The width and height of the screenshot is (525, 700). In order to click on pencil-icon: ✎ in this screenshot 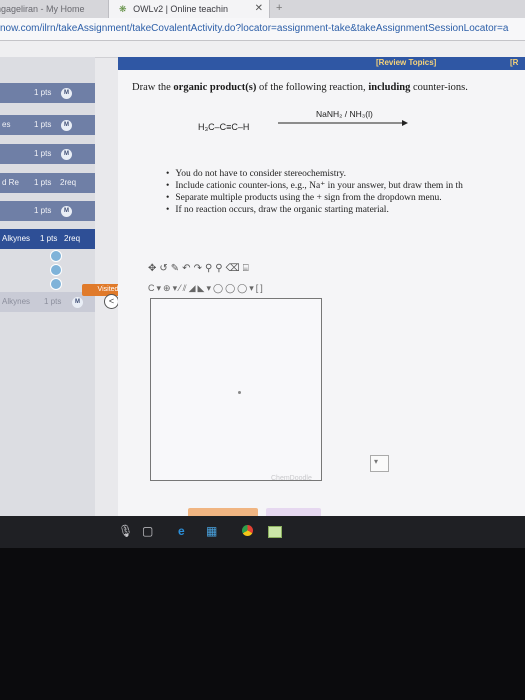, I will do `click(176, 268)`.